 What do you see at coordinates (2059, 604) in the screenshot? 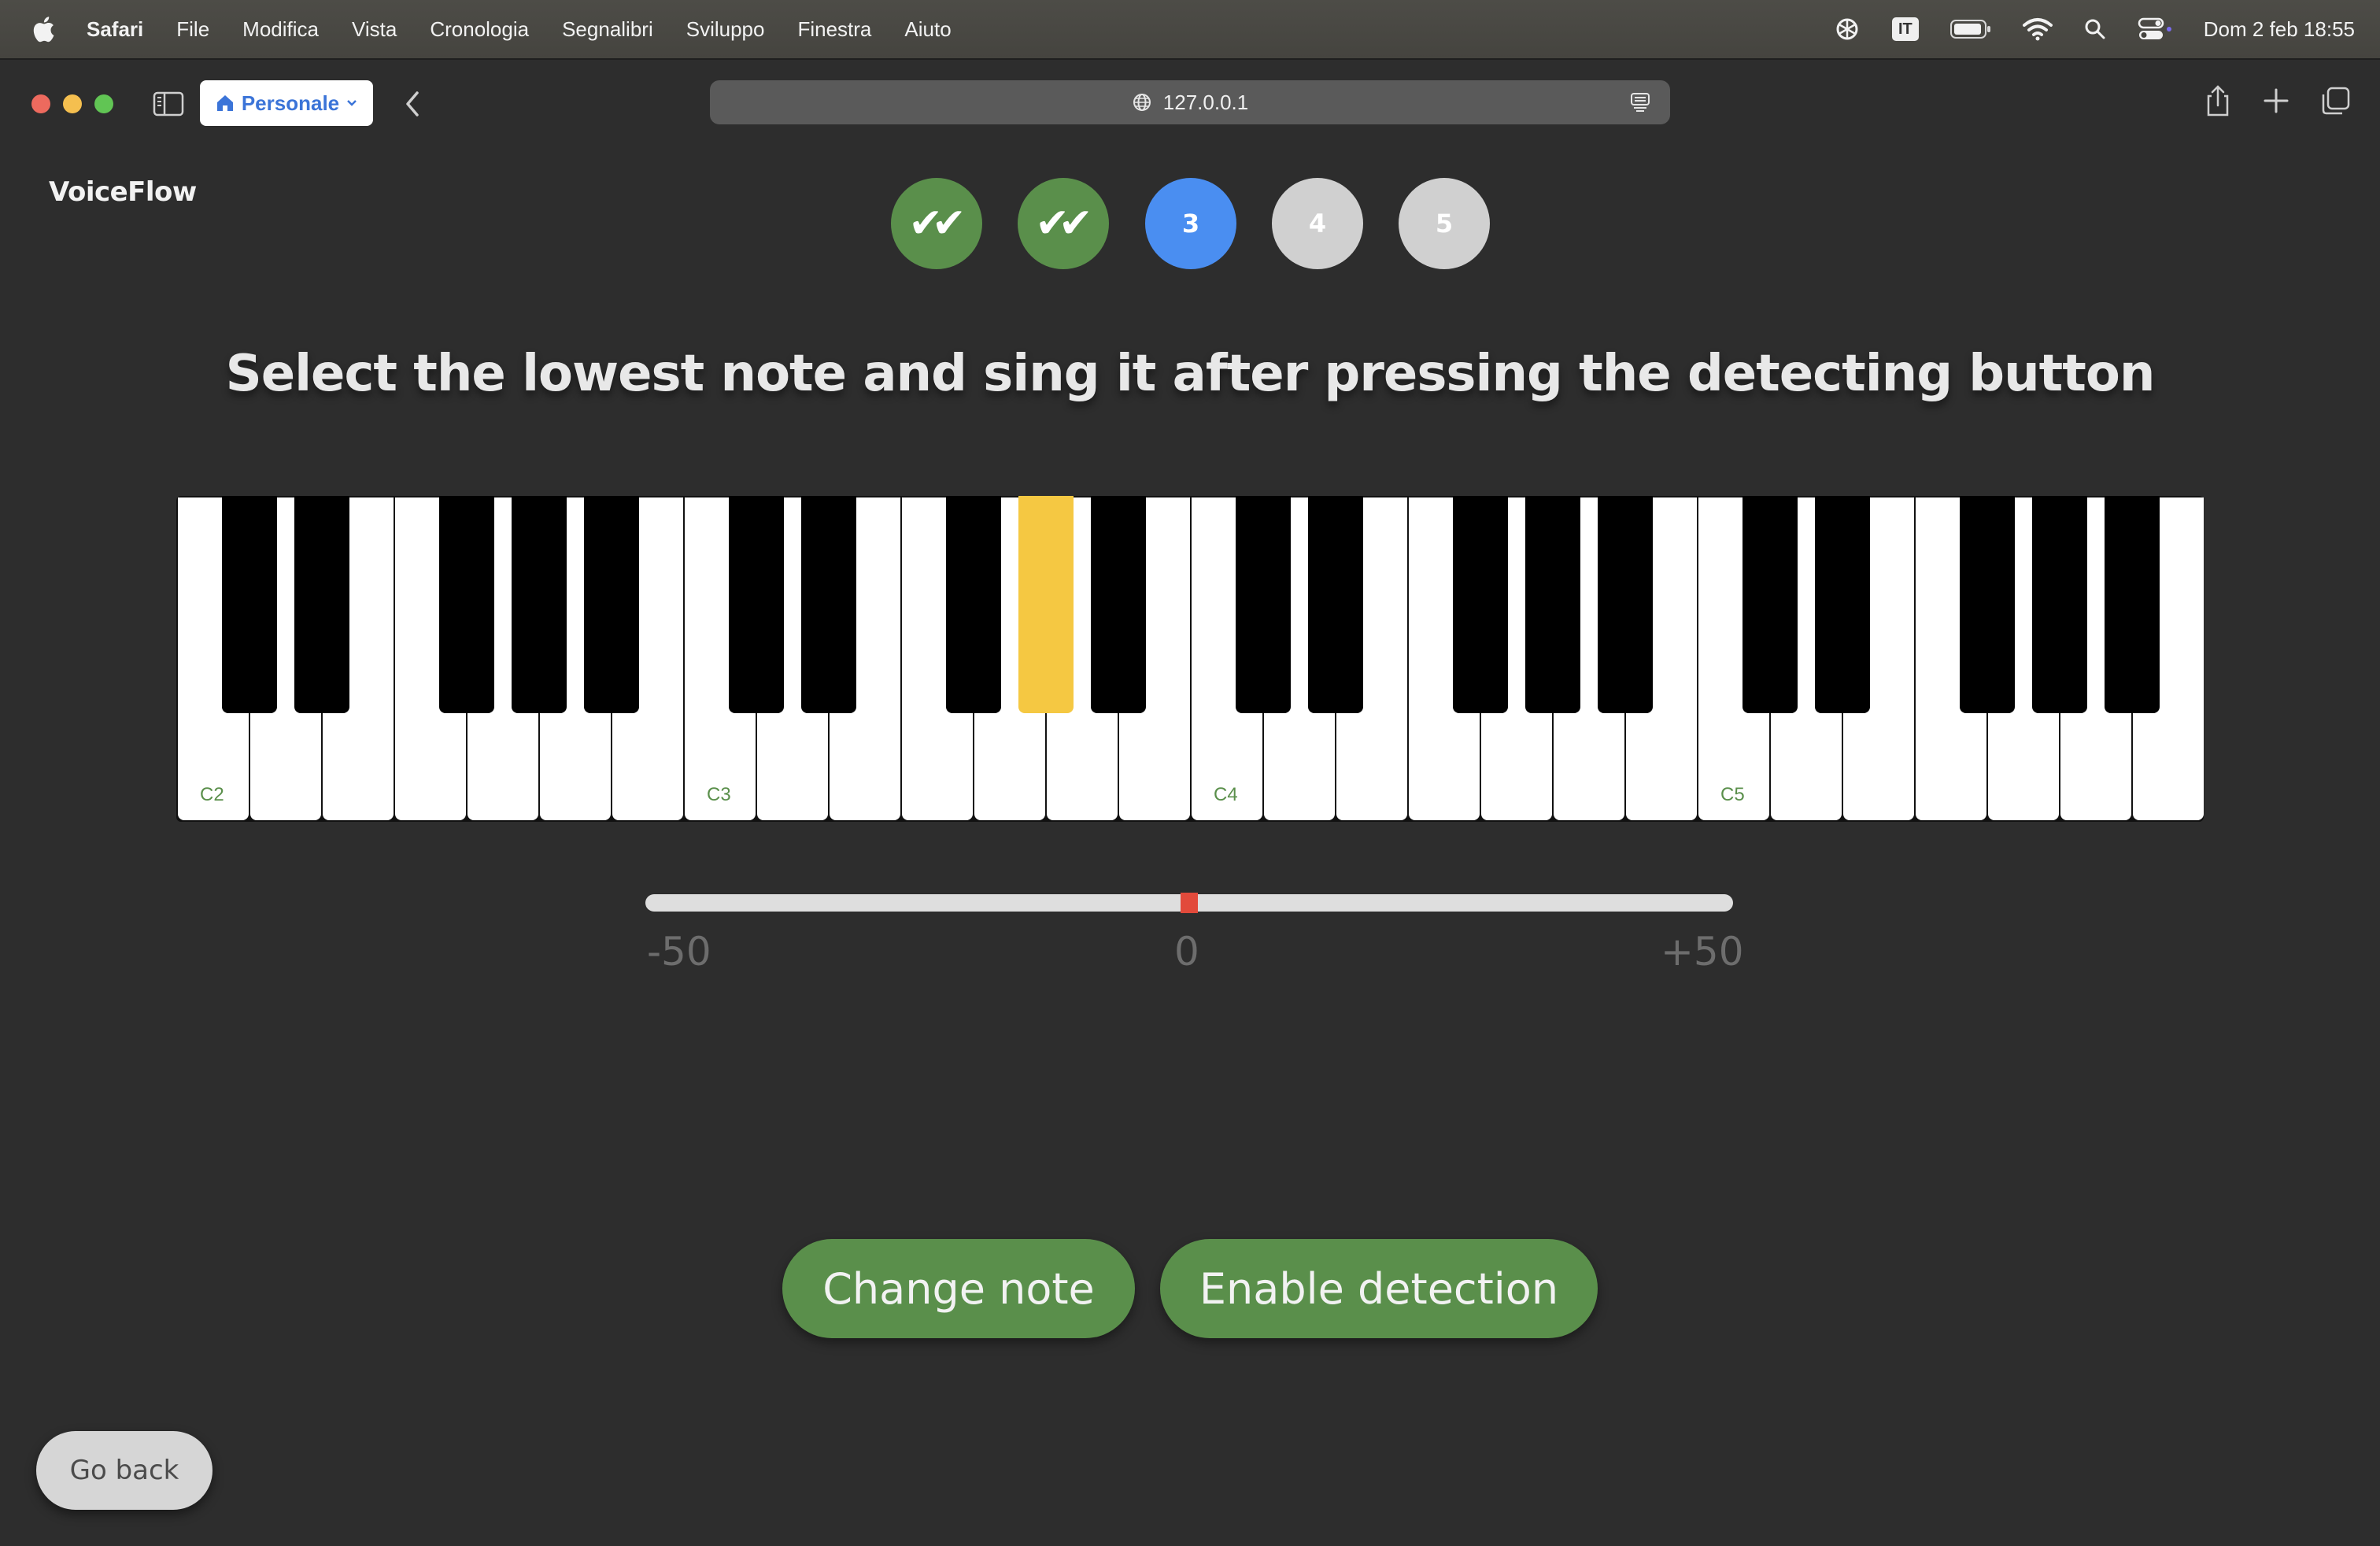
I see `piano-key-g-sharp5` at bounding box center [2059, 604].